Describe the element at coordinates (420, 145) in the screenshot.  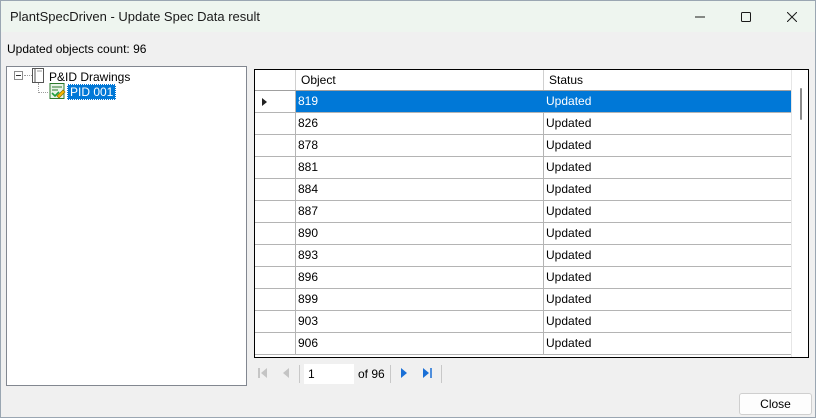
I see `cell-object: 878` at that location.